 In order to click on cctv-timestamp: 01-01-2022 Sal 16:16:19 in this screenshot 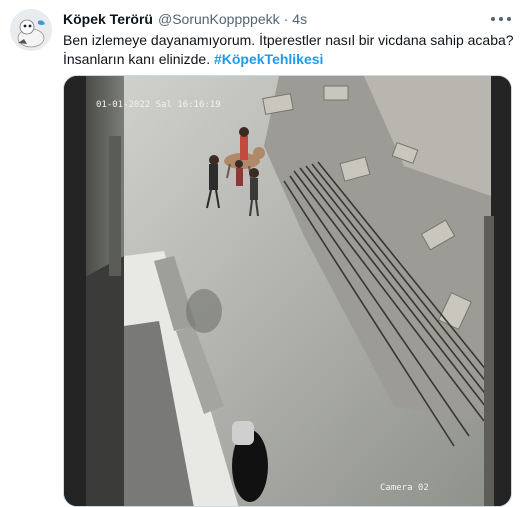, I will do `click(158, 105)`.